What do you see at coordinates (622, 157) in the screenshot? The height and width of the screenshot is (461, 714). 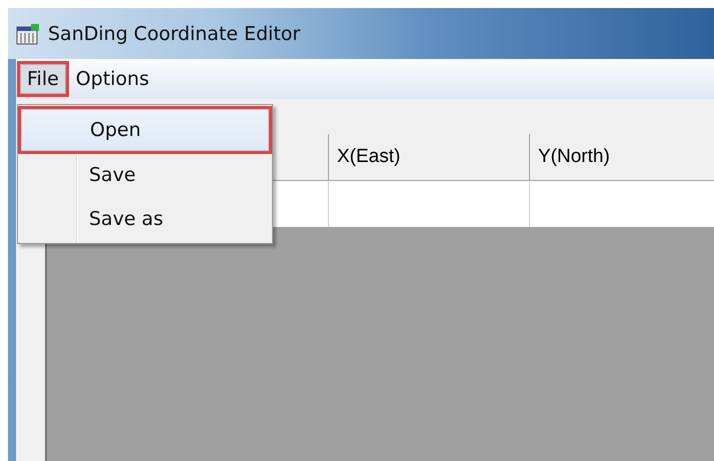 I see `column-header: Y(North)` at bounding box center [622, 157].